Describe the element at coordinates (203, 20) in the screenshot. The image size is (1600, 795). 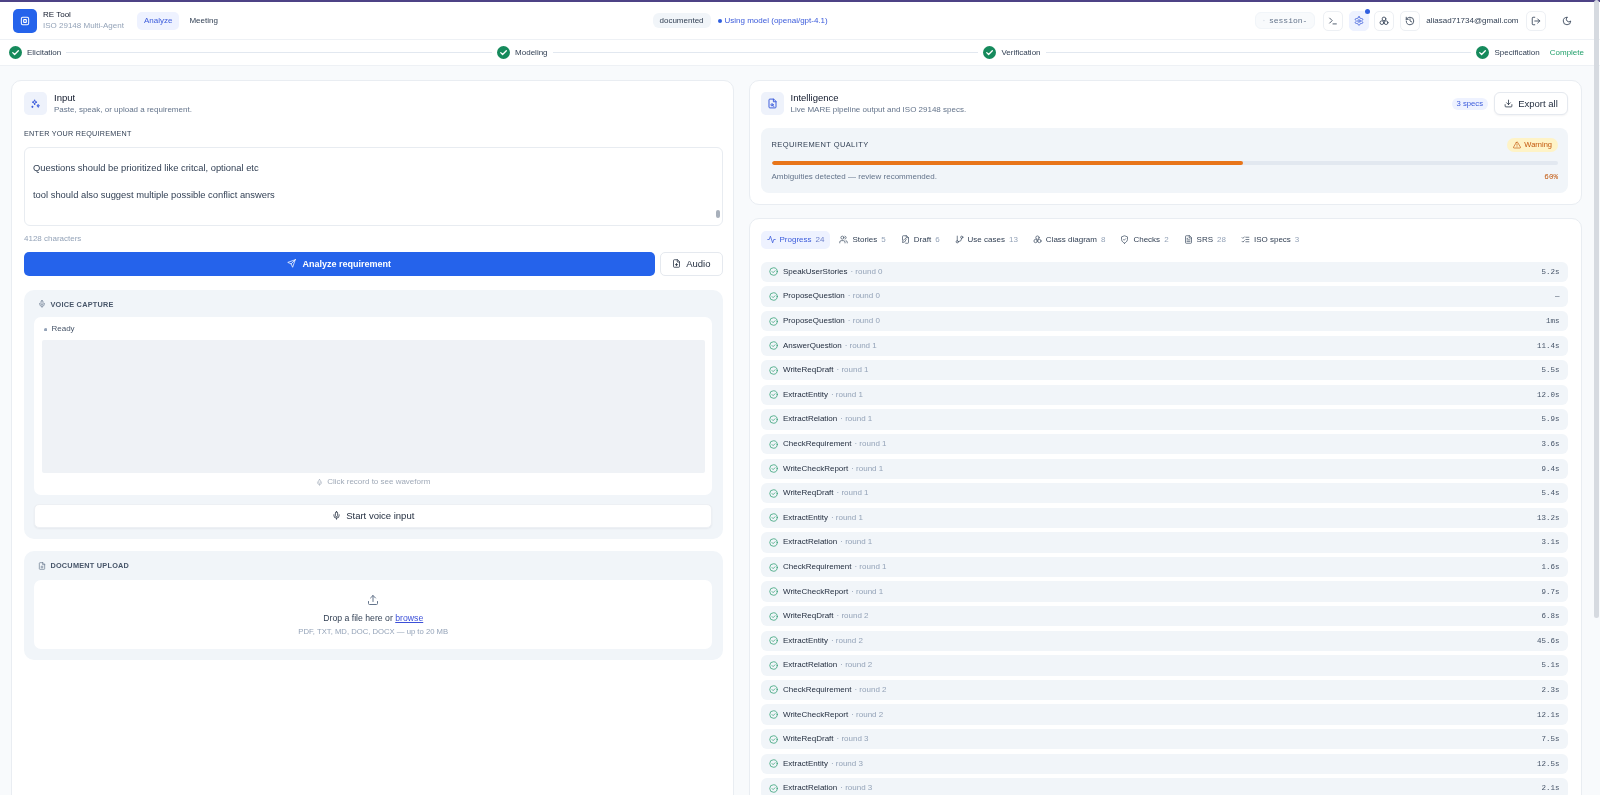
I see `nav-tab: Meeting` at that location.